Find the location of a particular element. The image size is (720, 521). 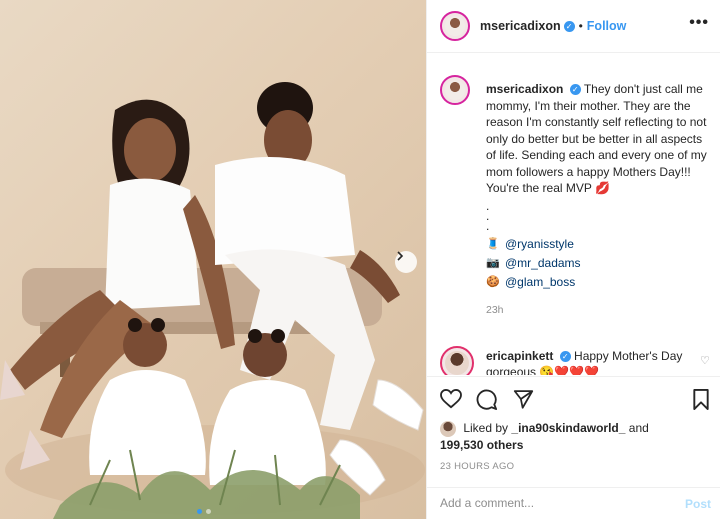

caption-avatar is located at coordinates (455, 90).